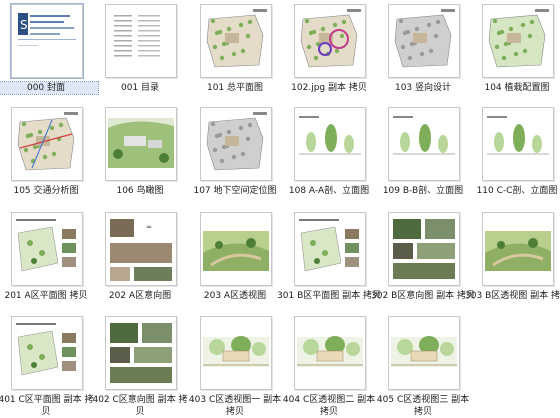 This screenshot has height=418, width=560. Describe the element at coordinates (47, 41) in the screenshot. I see `thumbnail-image: S` at that location.